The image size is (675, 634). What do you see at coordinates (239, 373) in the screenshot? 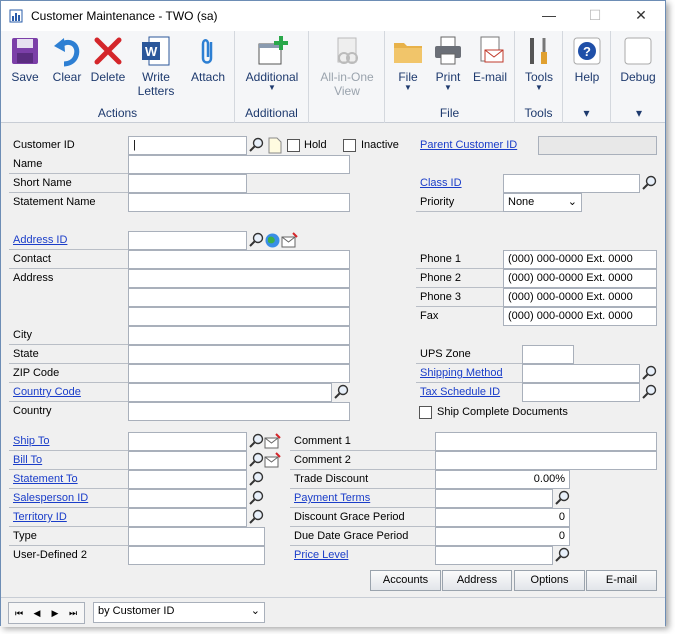
I see `zip-code-field` at bounding box center [239, 373].